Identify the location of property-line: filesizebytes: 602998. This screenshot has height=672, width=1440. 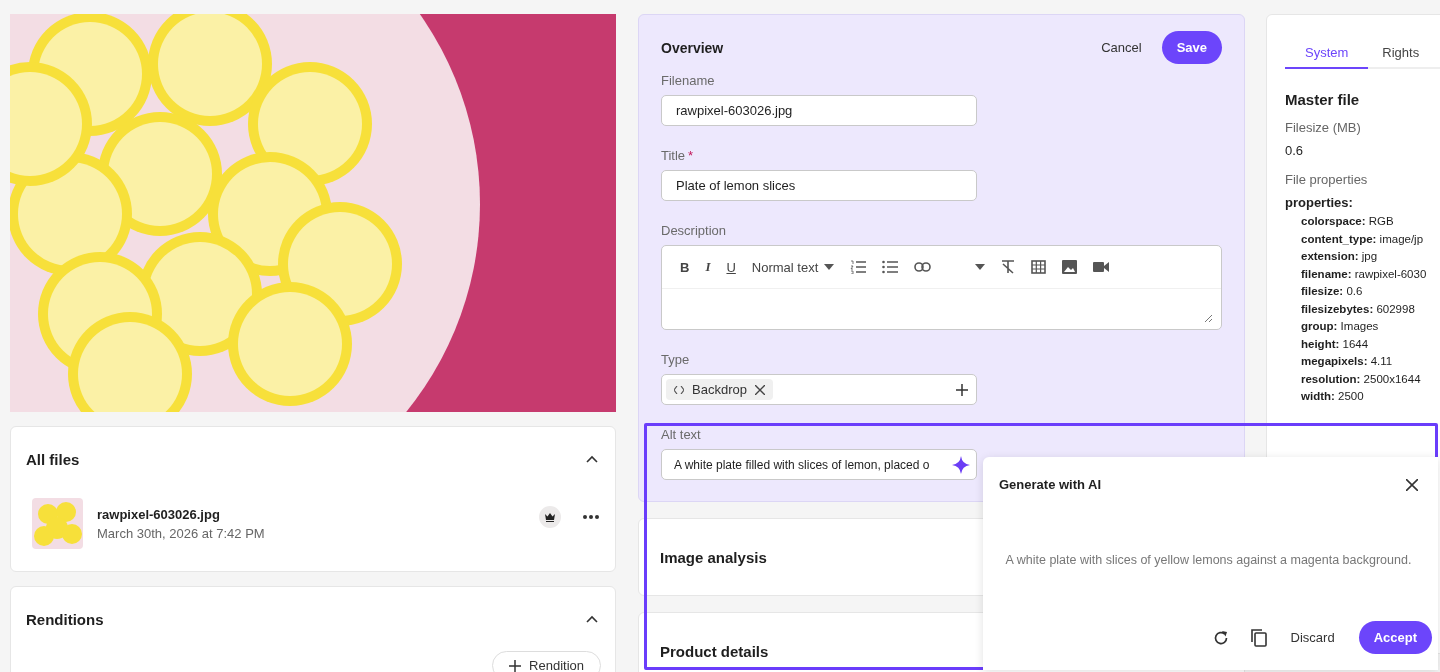
(1358, 309).